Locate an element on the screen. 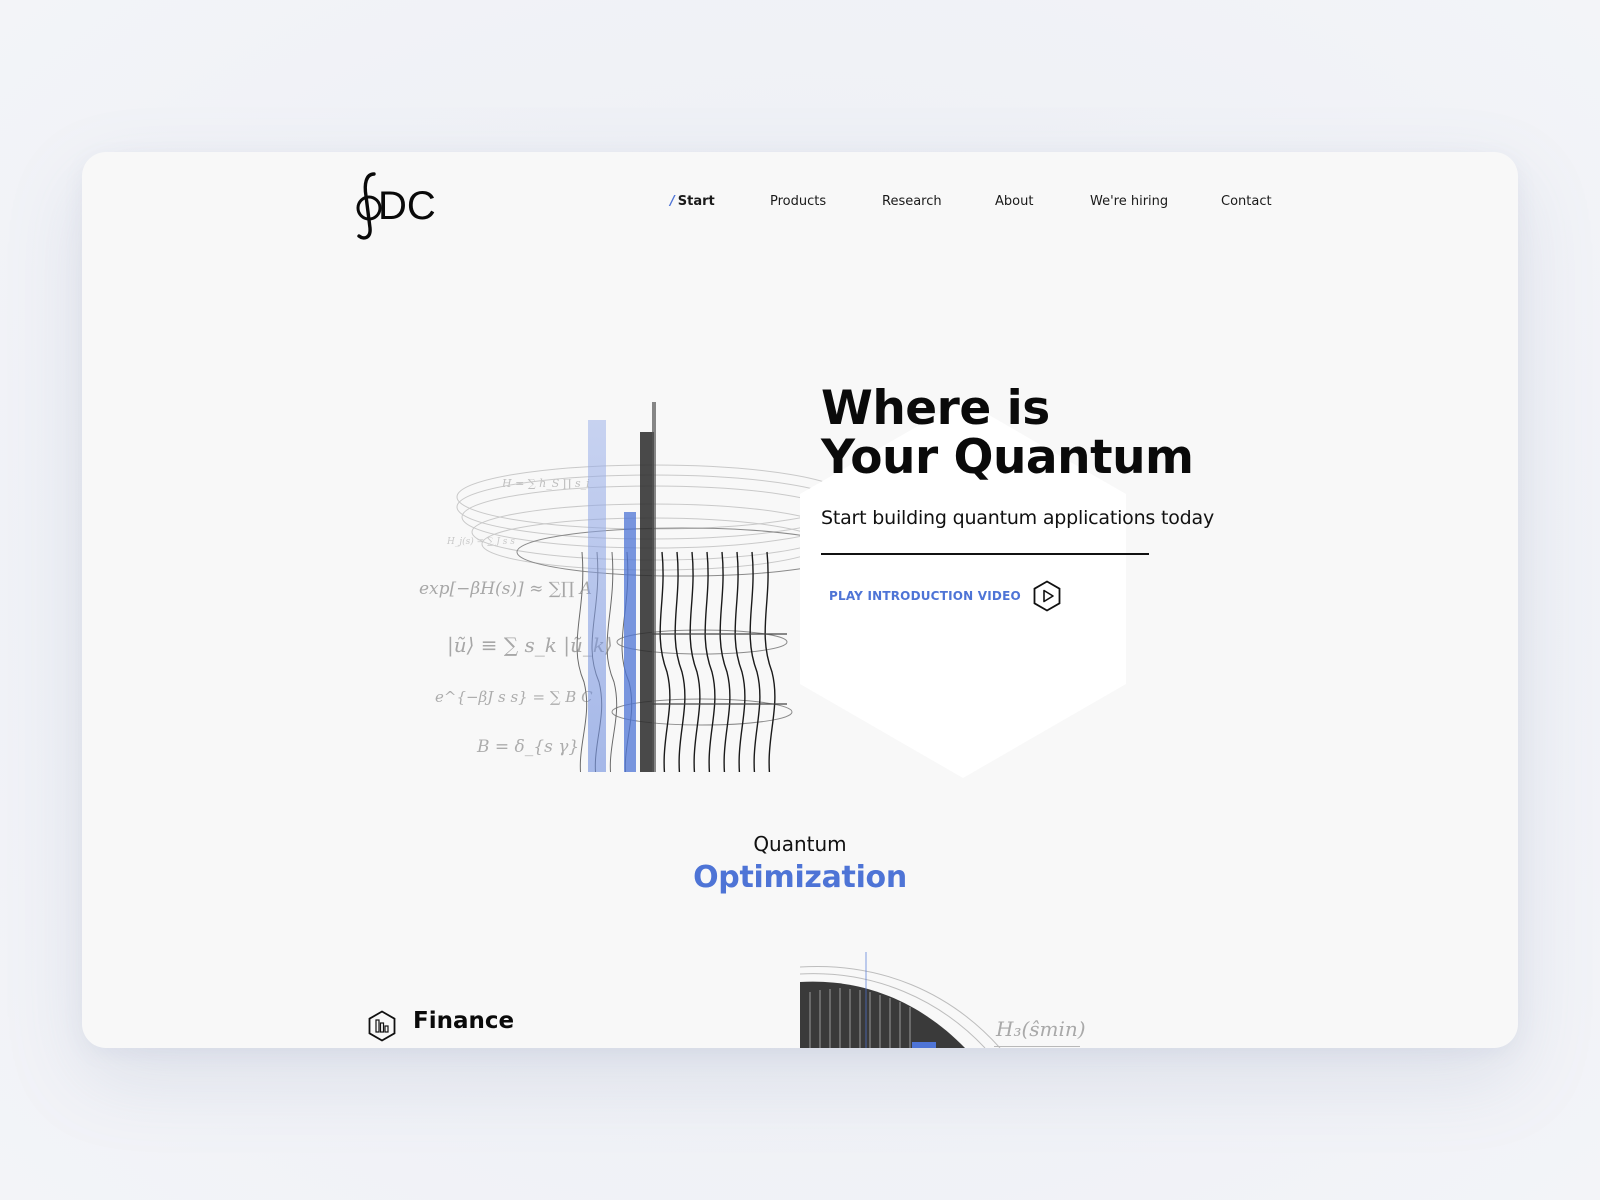 Image resolution: width=1600 pixels, height=1200 pixels. svg-text: H_j(s) = ∑ J s s is located at coordinates (480, 541).